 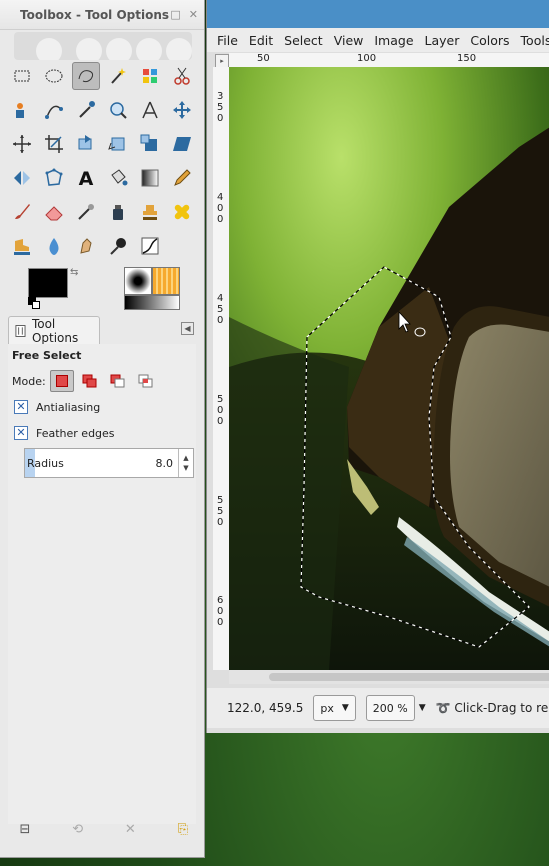 I want to click on toolbox-bottom-bar: ⊟ ⟲ ✕ ⎘, so click(x=104, y=829).